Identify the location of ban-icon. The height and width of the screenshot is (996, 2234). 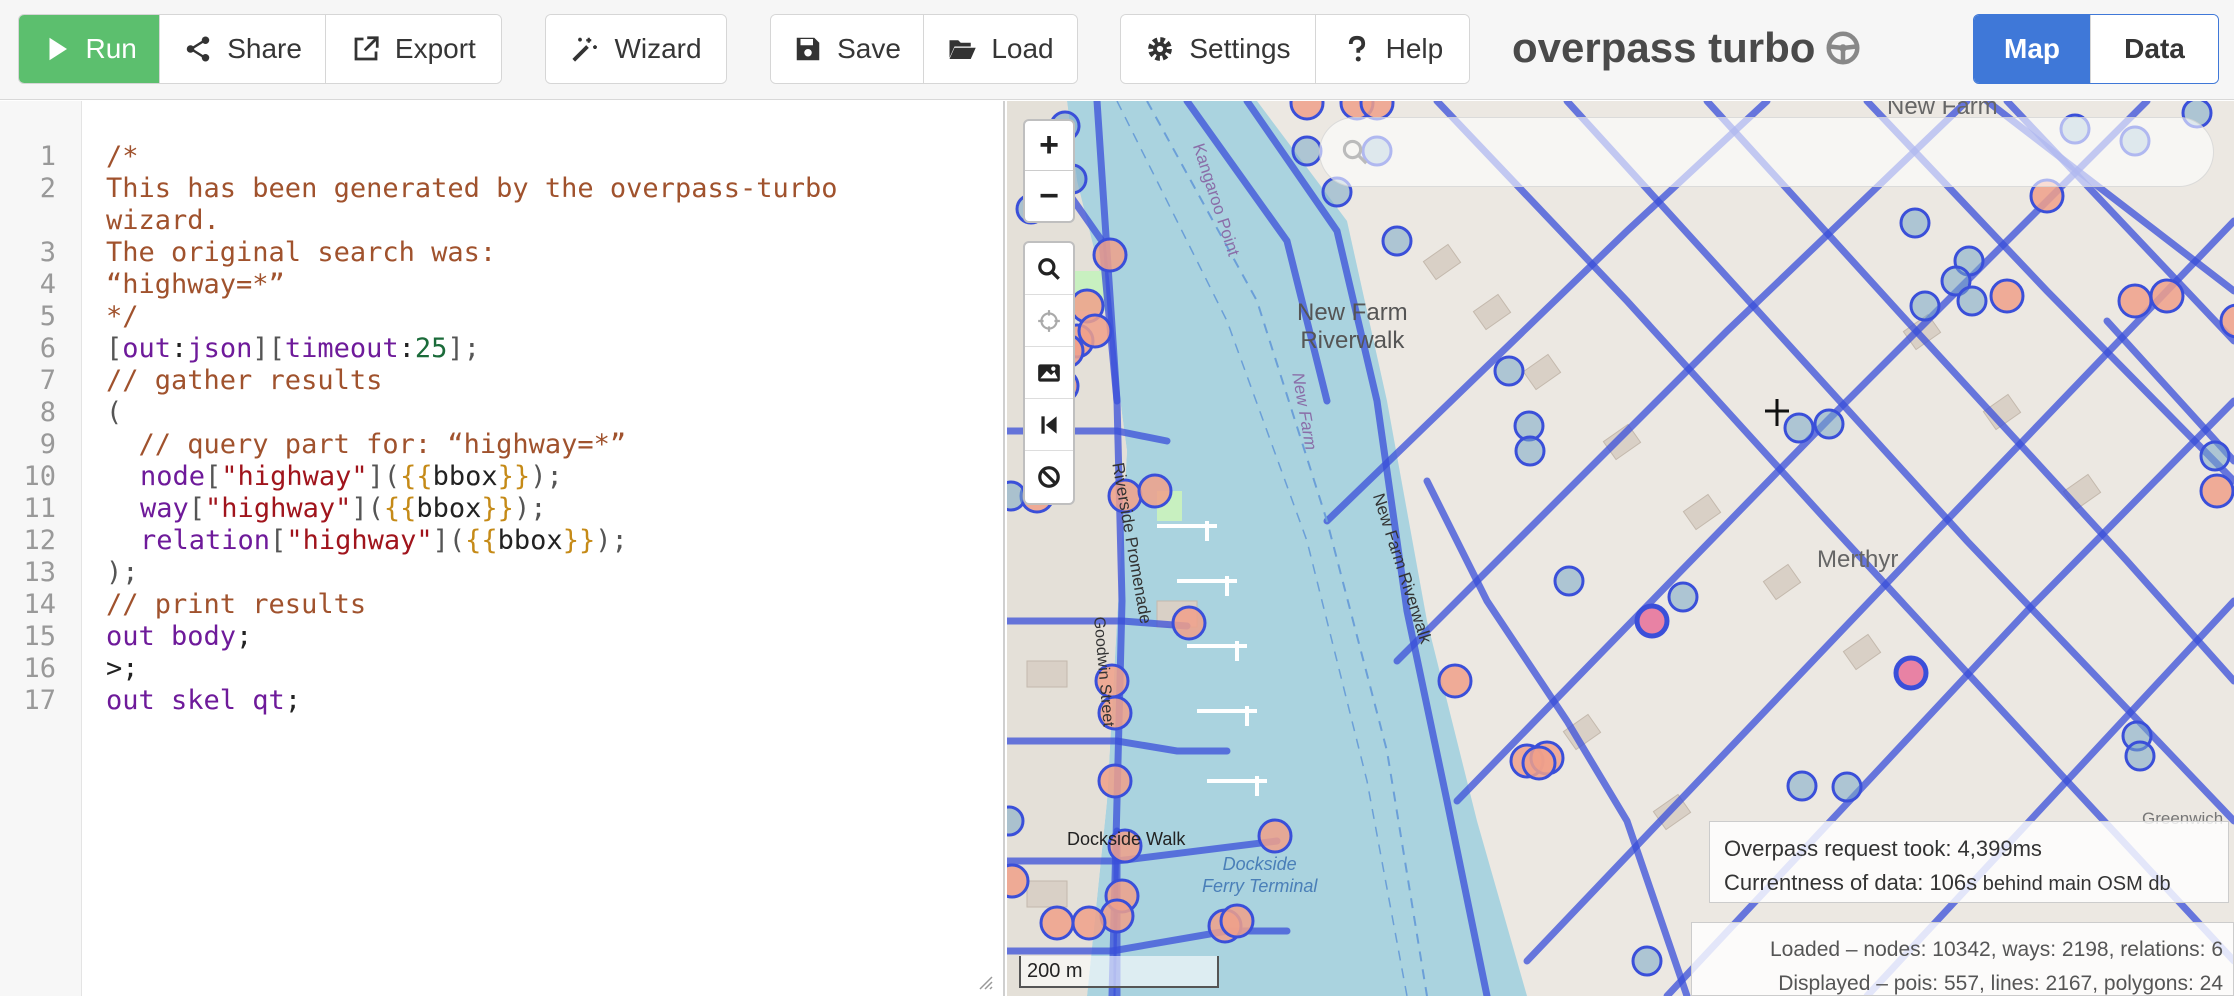
(1049, 477).